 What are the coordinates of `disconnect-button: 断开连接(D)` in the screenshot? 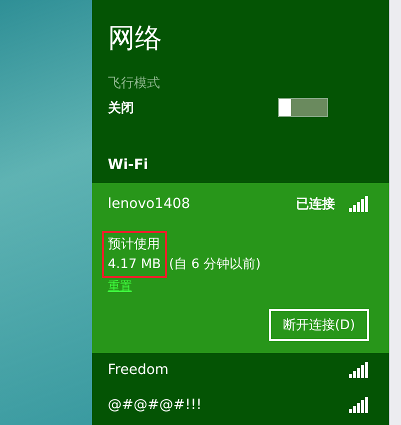 It's located at (319, 325).